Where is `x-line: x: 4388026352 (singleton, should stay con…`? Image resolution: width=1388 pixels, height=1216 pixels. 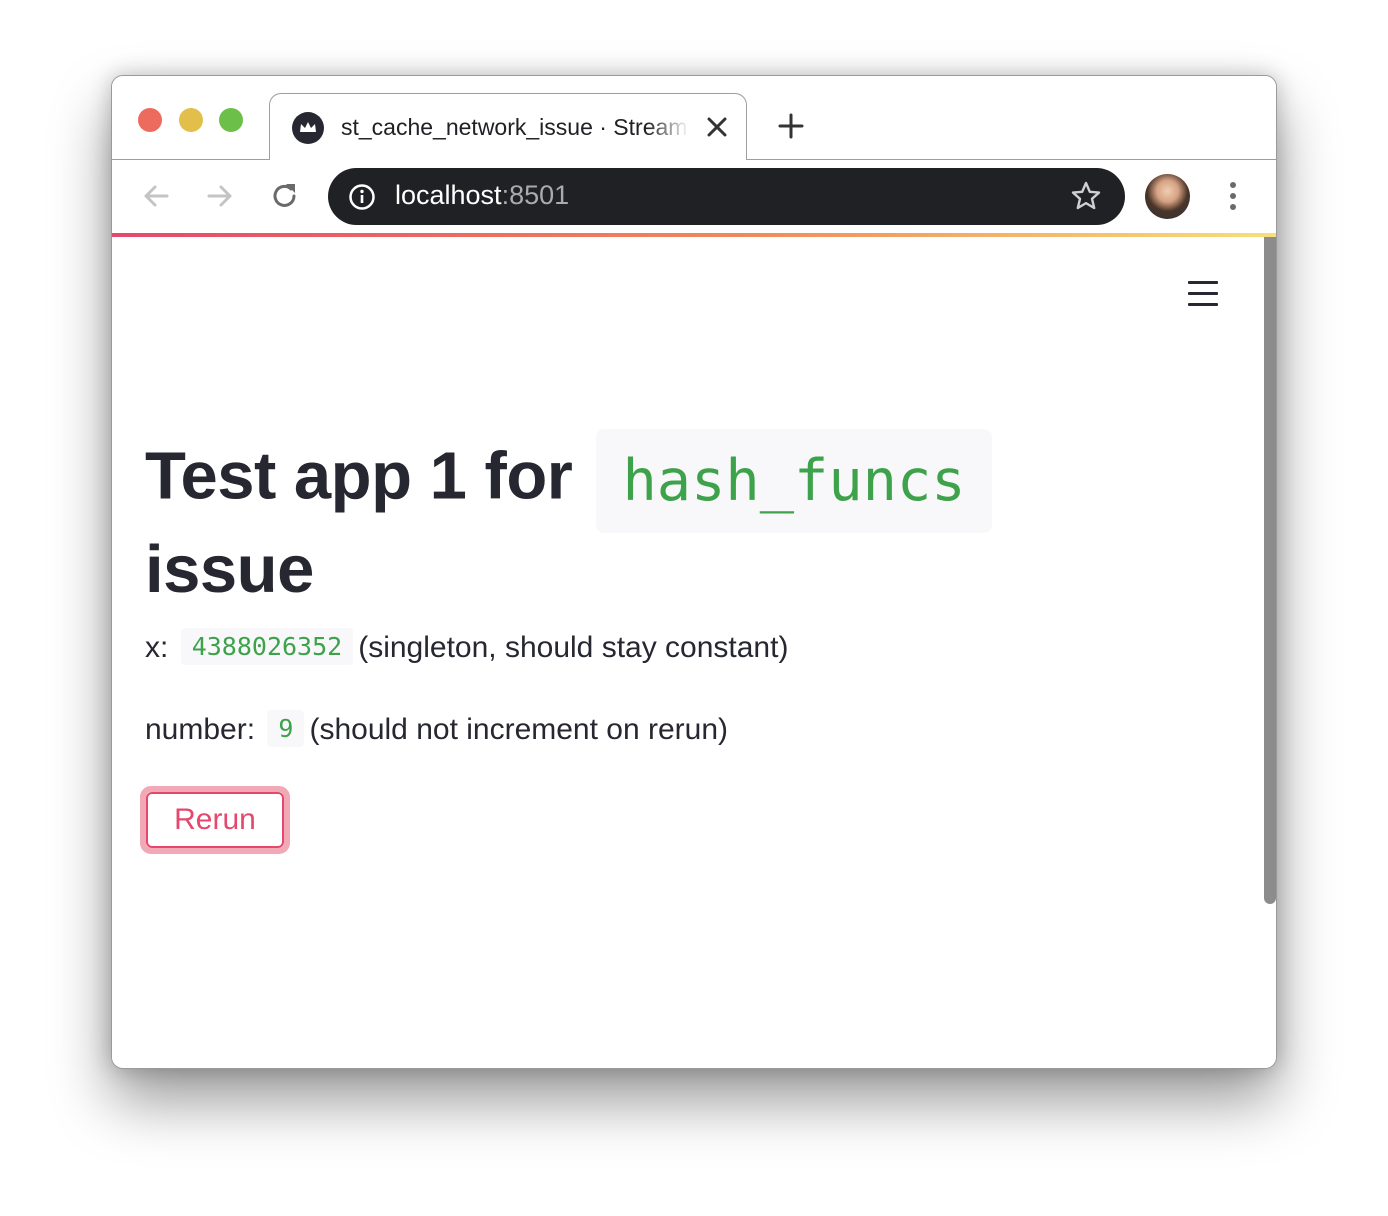 x-line: x: 4388026352 (singleton, should stay con… is located at coordinates (466, 646).